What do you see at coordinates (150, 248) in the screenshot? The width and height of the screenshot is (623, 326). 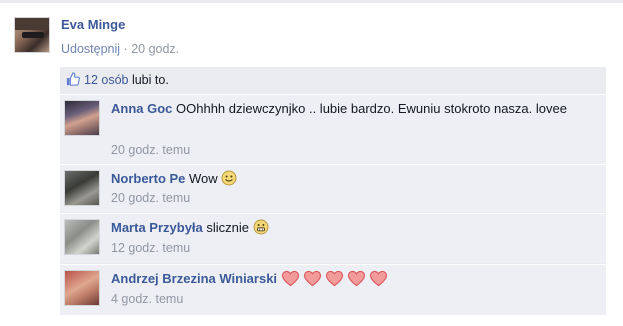 I see `comment-timestamp: 12 godz. temu` at bounding box center [150, 248].